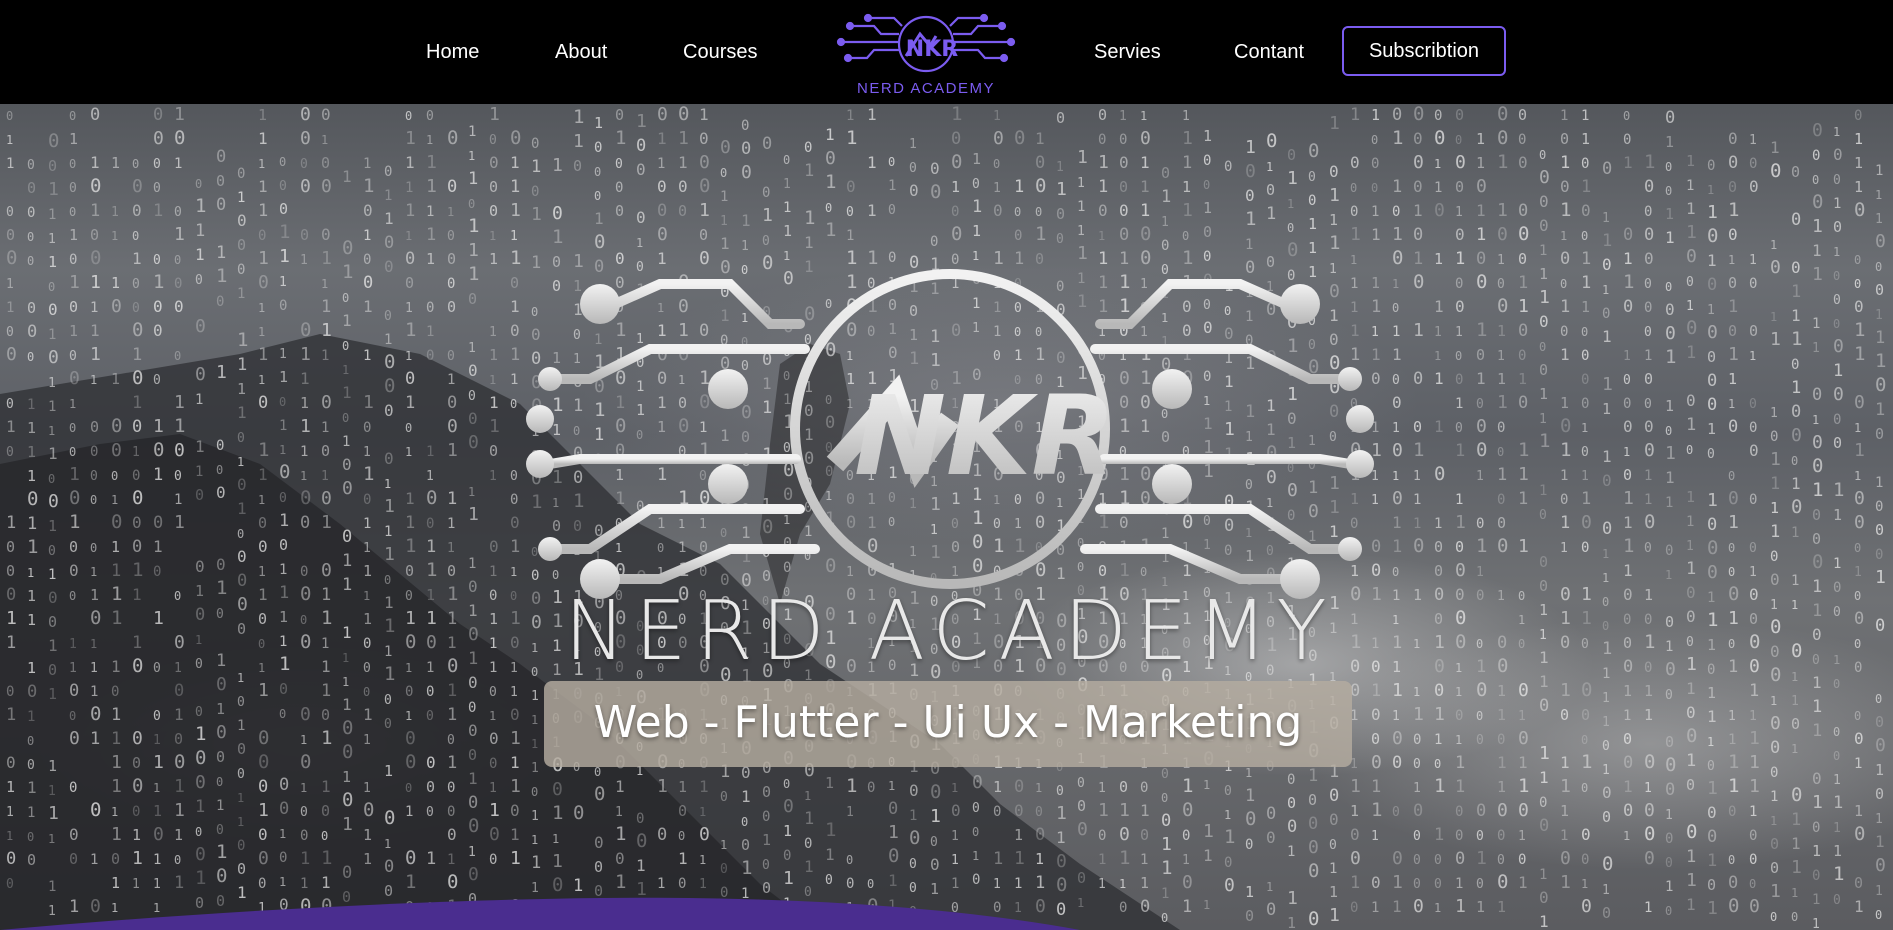 This screenshot has width=1893, height=930. Describe the element at coordinates (581, 52) in the screenshot. I see `nav-about-link: About` at that location.